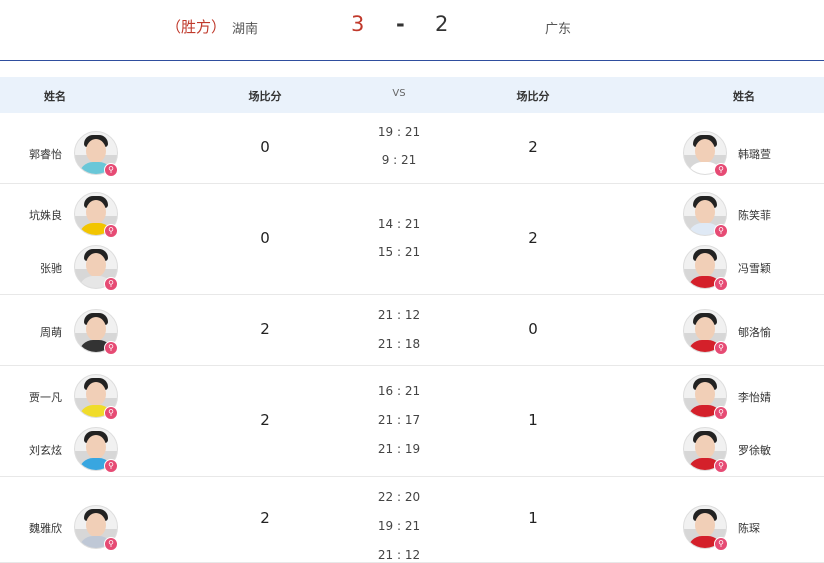 The image size is (824, 563). I want to click on player-name-right: 韩璐萱, so click(754, 154).